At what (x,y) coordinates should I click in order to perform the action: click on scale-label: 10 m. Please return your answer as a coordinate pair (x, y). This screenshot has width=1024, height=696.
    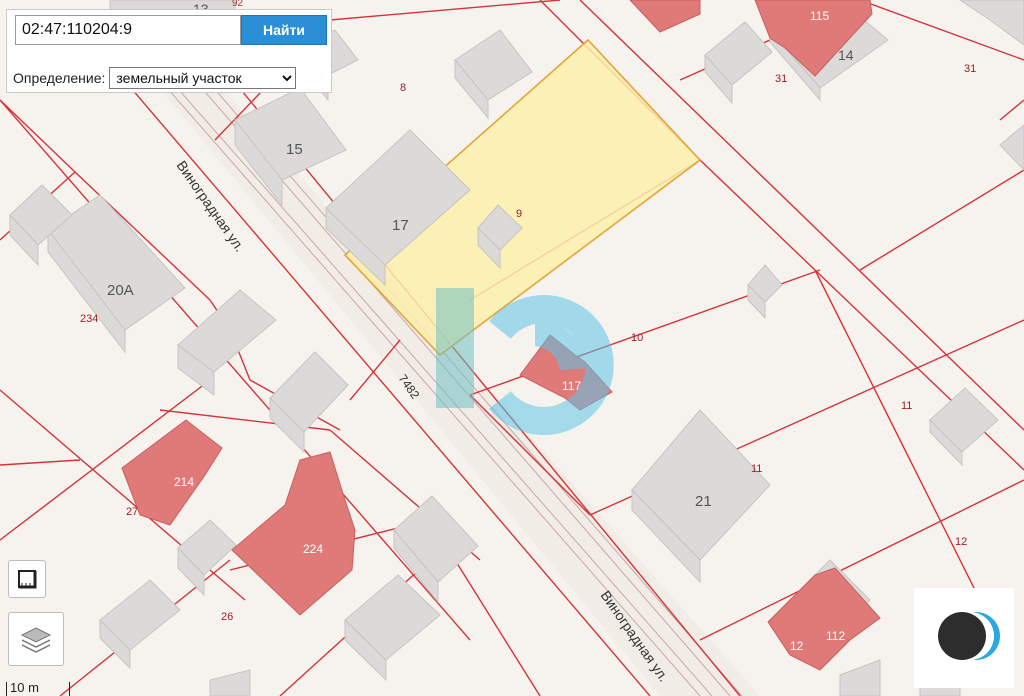
    Looking at the image, I should click on (24, 687).